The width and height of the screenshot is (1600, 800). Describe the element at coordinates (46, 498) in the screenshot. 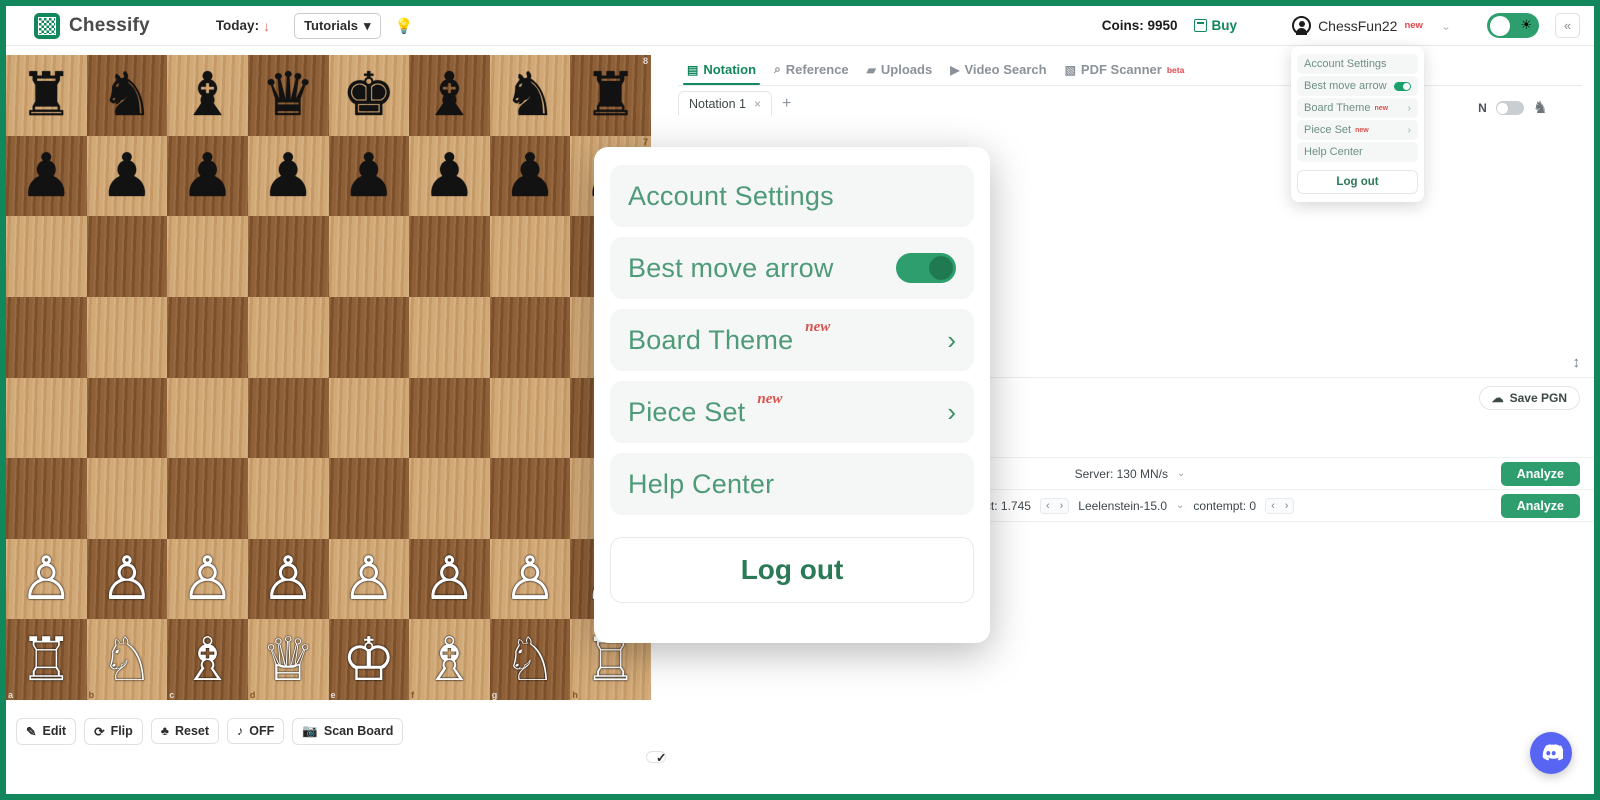

I see `board-square-a3` at that location.